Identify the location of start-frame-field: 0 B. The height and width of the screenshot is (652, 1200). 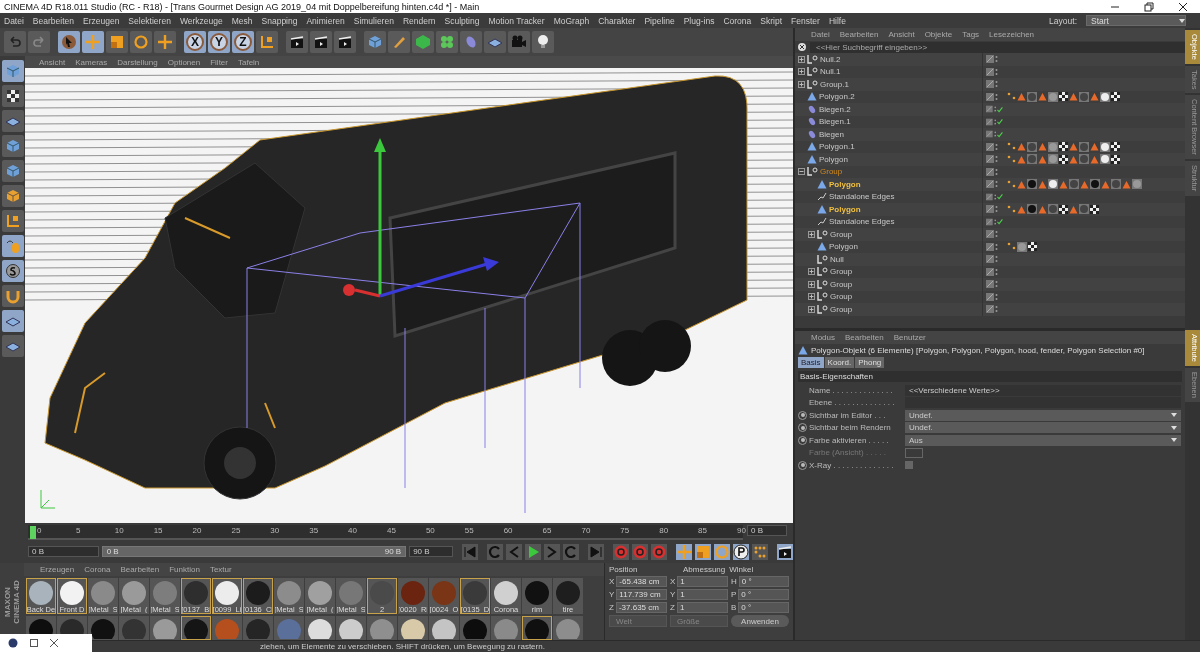
(63, 551).